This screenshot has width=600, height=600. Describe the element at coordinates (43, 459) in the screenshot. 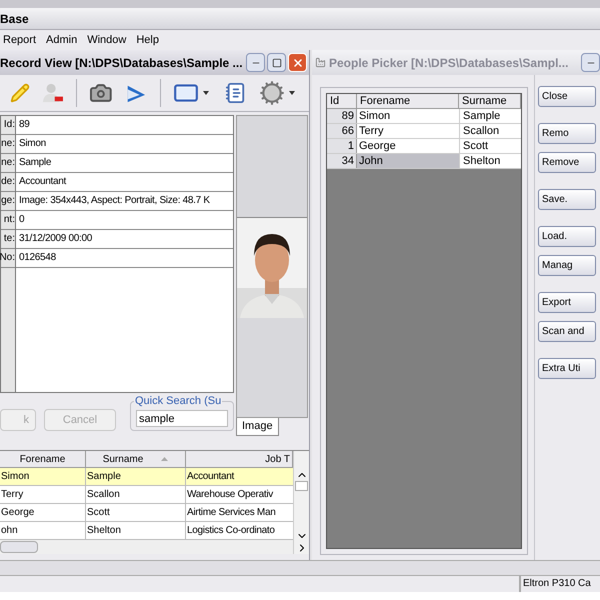

I see `column-header: Forename` at that location.